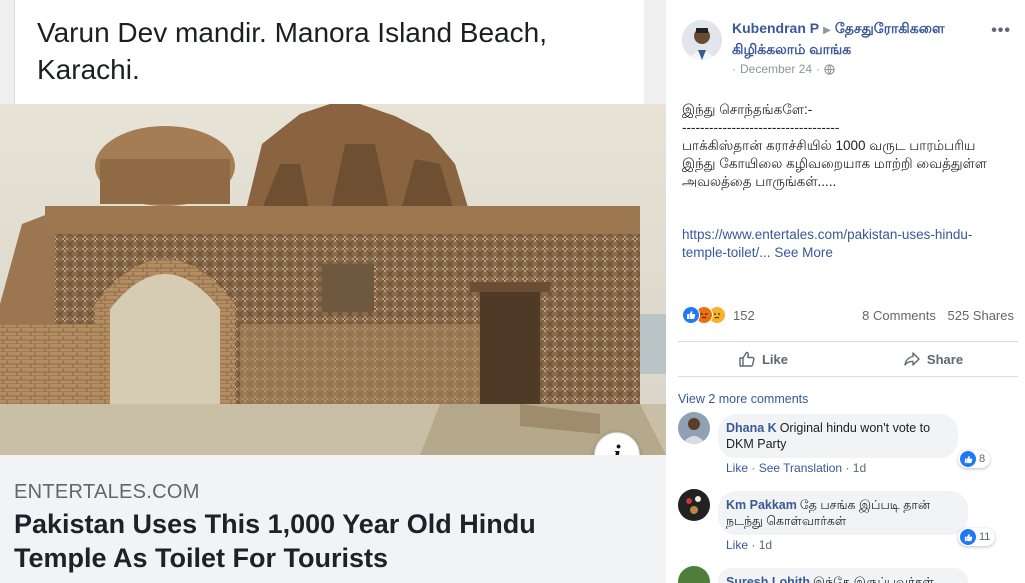 This screenshot has width=1025, height=583. I want to click on post-date-row: · December 24 ·, so click(783, 69).